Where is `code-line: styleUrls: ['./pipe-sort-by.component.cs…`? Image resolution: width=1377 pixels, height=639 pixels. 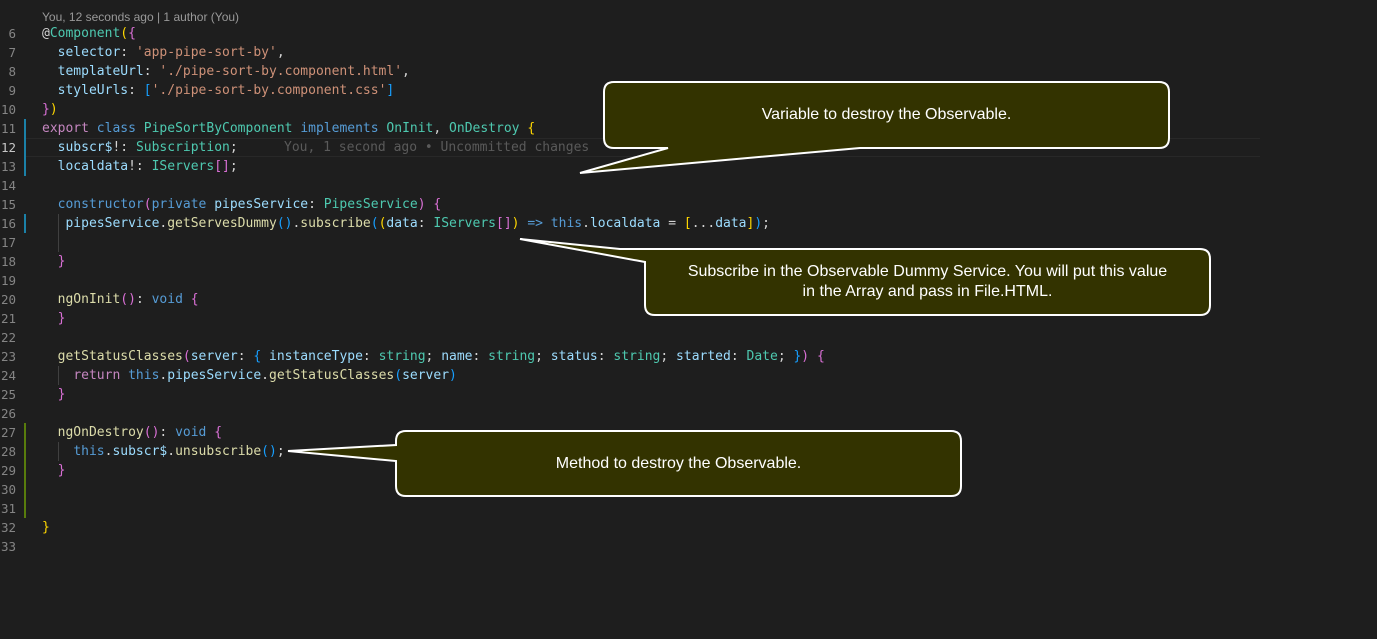
code-line: styleUrls: ['./pipe-sort-by.component.cs… is located at coordinates (218, 90).